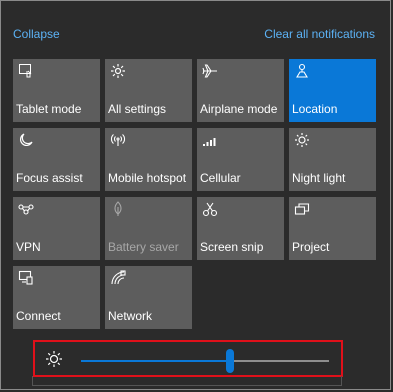 The image size is (393, 392). I want to click on tile-vpn: VPN, so click(56, 228).